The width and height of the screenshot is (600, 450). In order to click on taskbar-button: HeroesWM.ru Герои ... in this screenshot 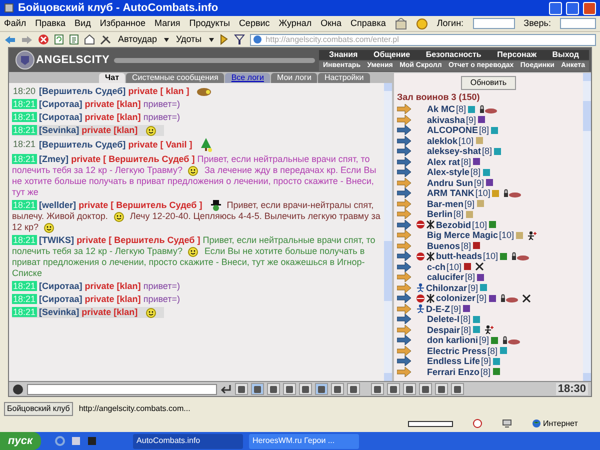, I will do `click(303, 441)`.